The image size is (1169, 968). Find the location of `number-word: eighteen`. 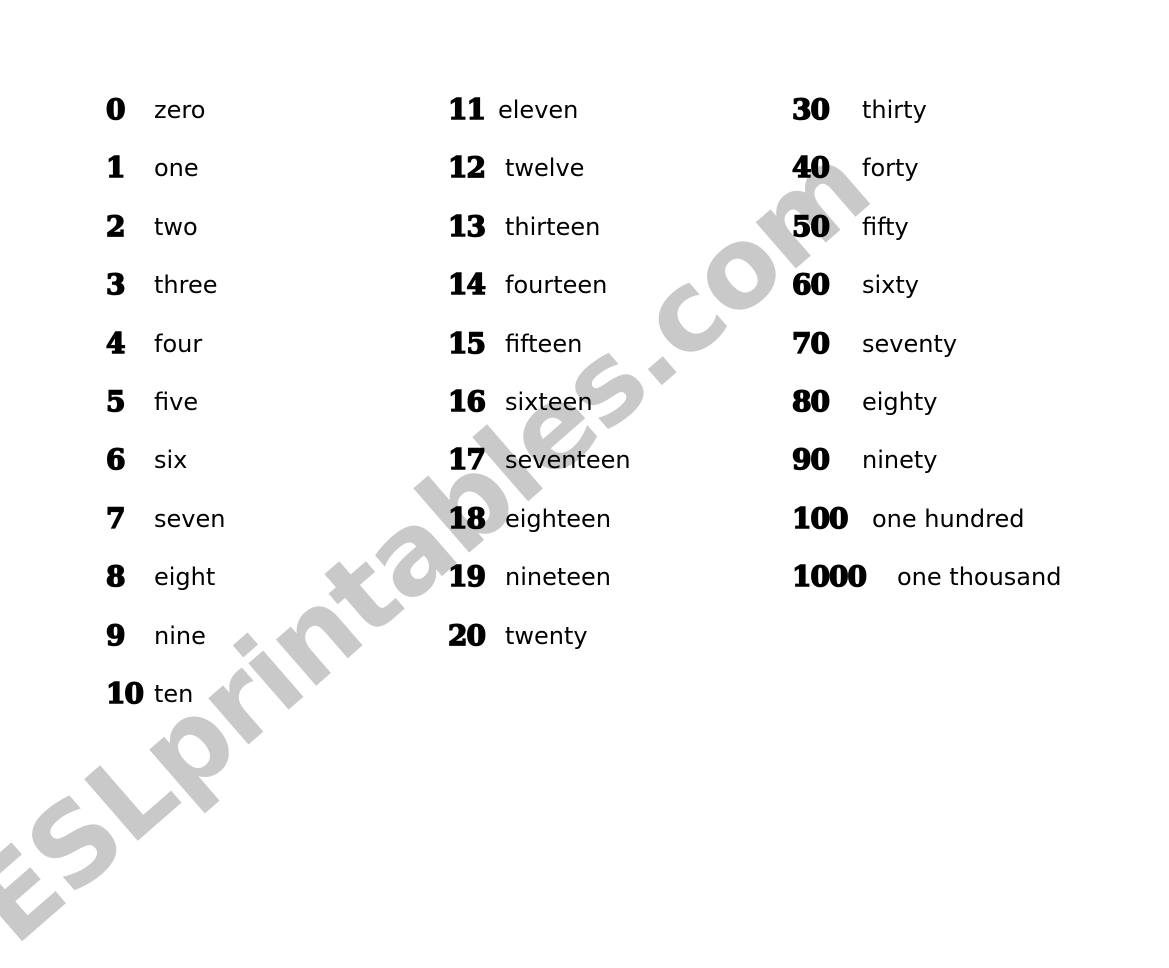

number-word: eighteen is located at coordinates (558, 518).